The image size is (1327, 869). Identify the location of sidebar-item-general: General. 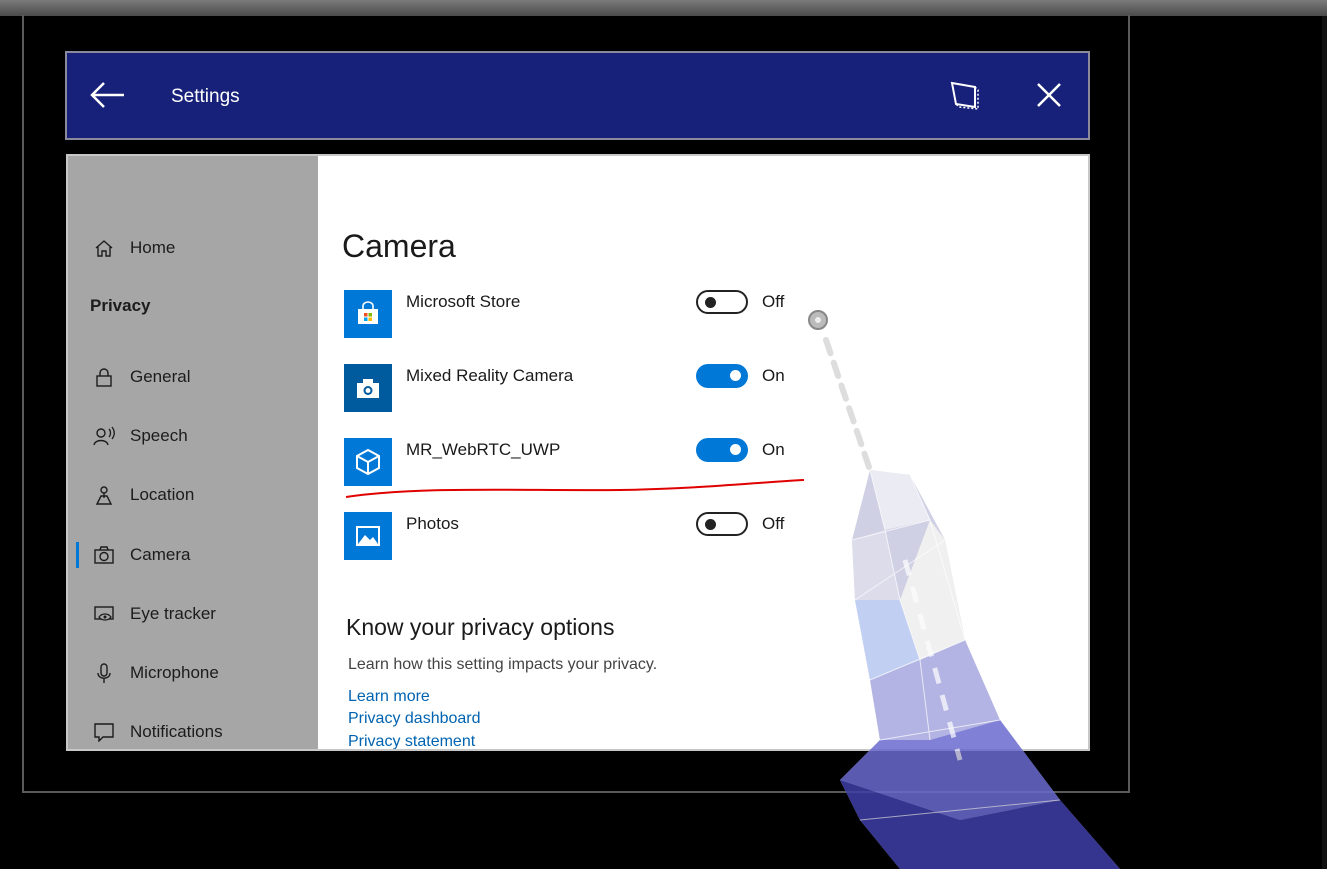
(193, 377).